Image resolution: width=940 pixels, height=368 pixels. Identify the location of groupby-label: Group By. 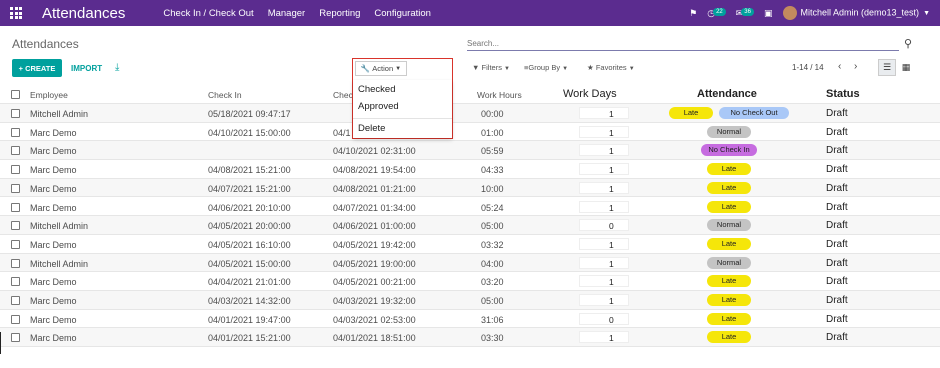
(544, 67).